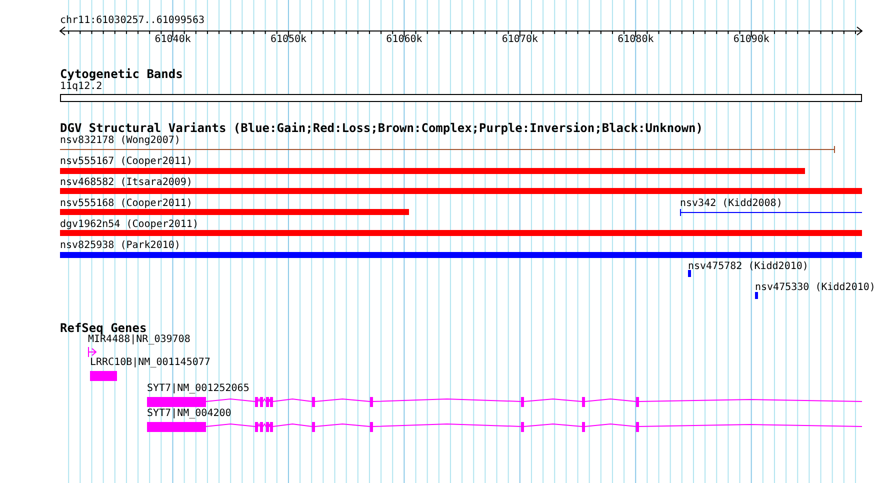  Describe the element at coordinates (404, 40) in the screenshot. I see `ruler-tick-label: 61060k` at that location.